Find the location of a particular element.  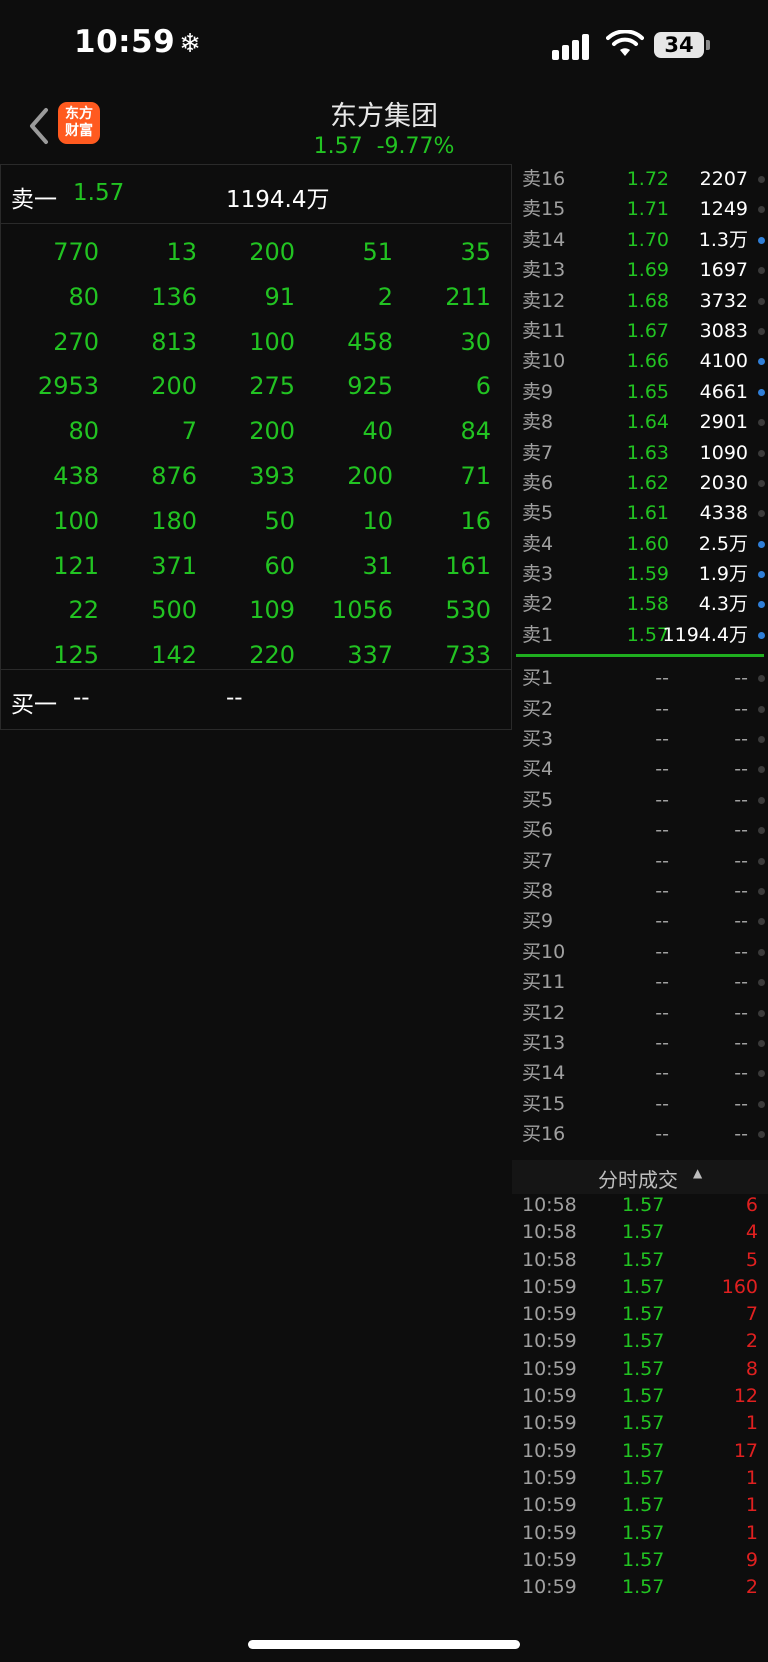

snowflake-icon: ❄ is located at coordinates (190, 44).